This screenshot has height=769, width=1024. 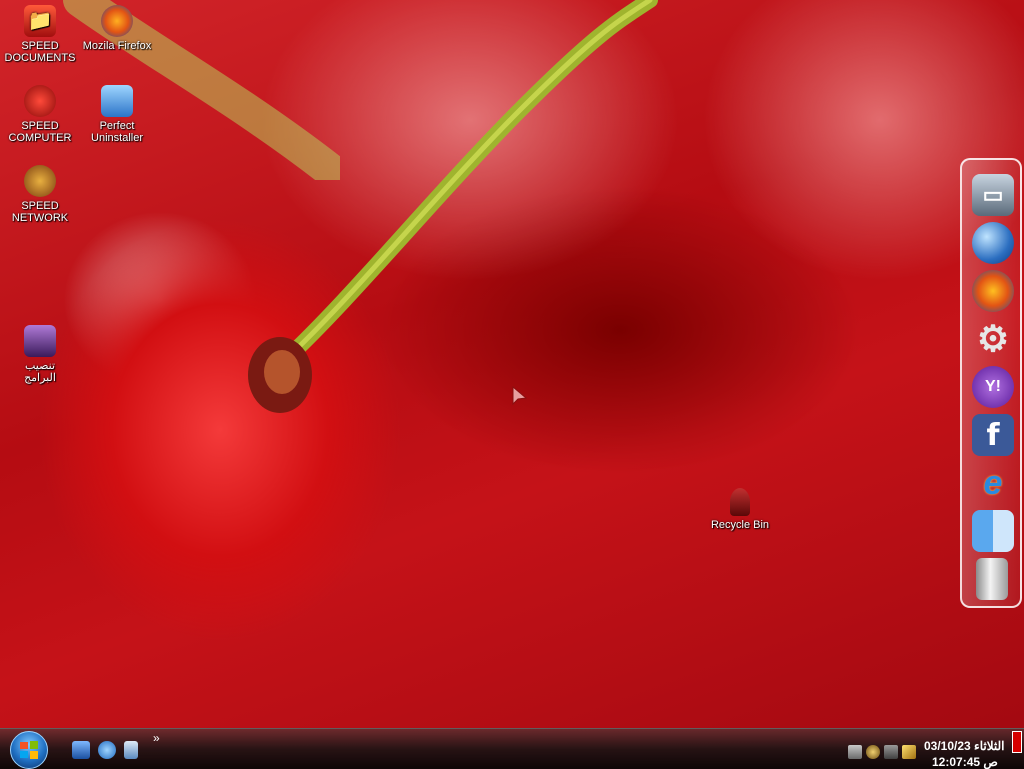 I want to click on yahoo-messenger-icon: Y!, so click(x=993, y=386).